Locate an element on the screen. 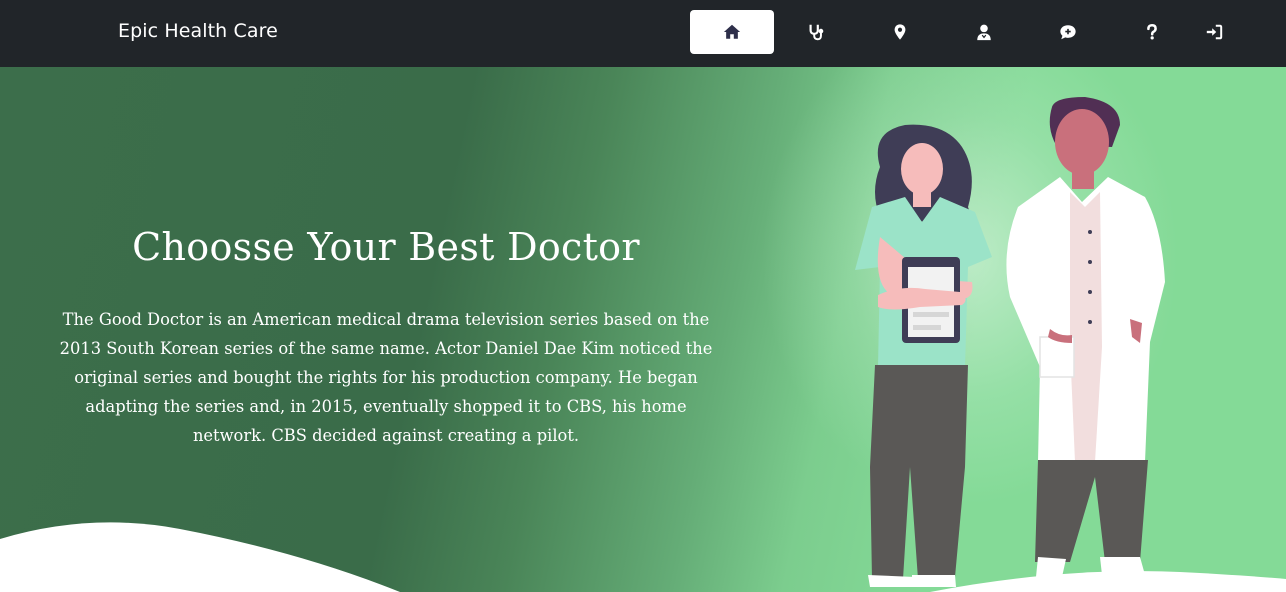 The height and width of the screenshot is (592, 1286). user-doctor-icon is located at coordinates (984, 32).